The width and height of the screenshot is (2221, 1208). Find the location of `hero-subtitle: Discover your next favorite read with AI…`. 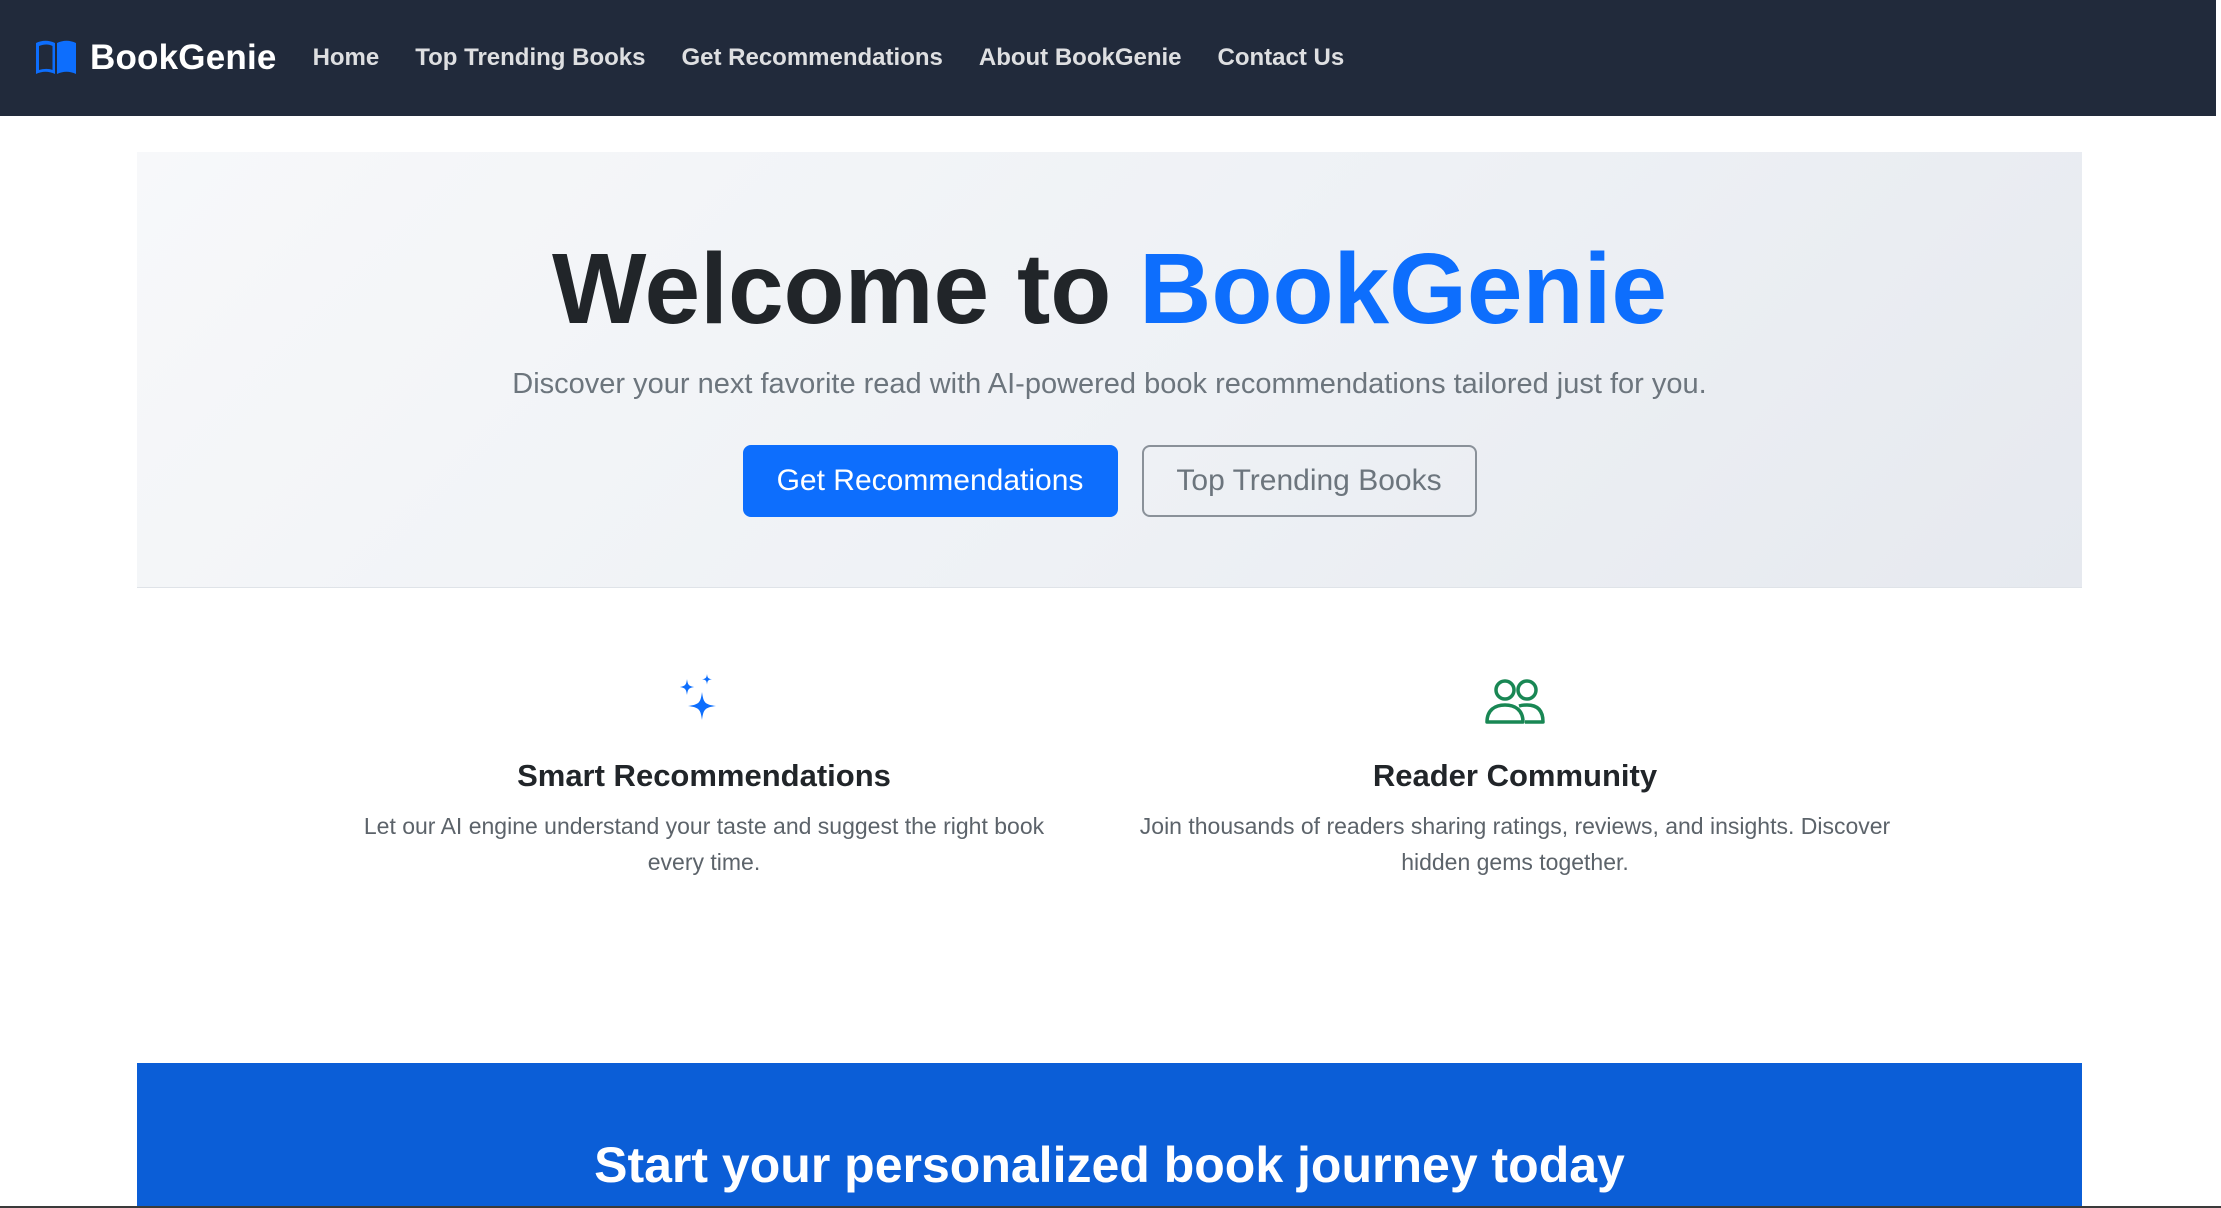

hero-subtitle: Discover your next favorite read with AI… is located at coordinates (1109, 384).